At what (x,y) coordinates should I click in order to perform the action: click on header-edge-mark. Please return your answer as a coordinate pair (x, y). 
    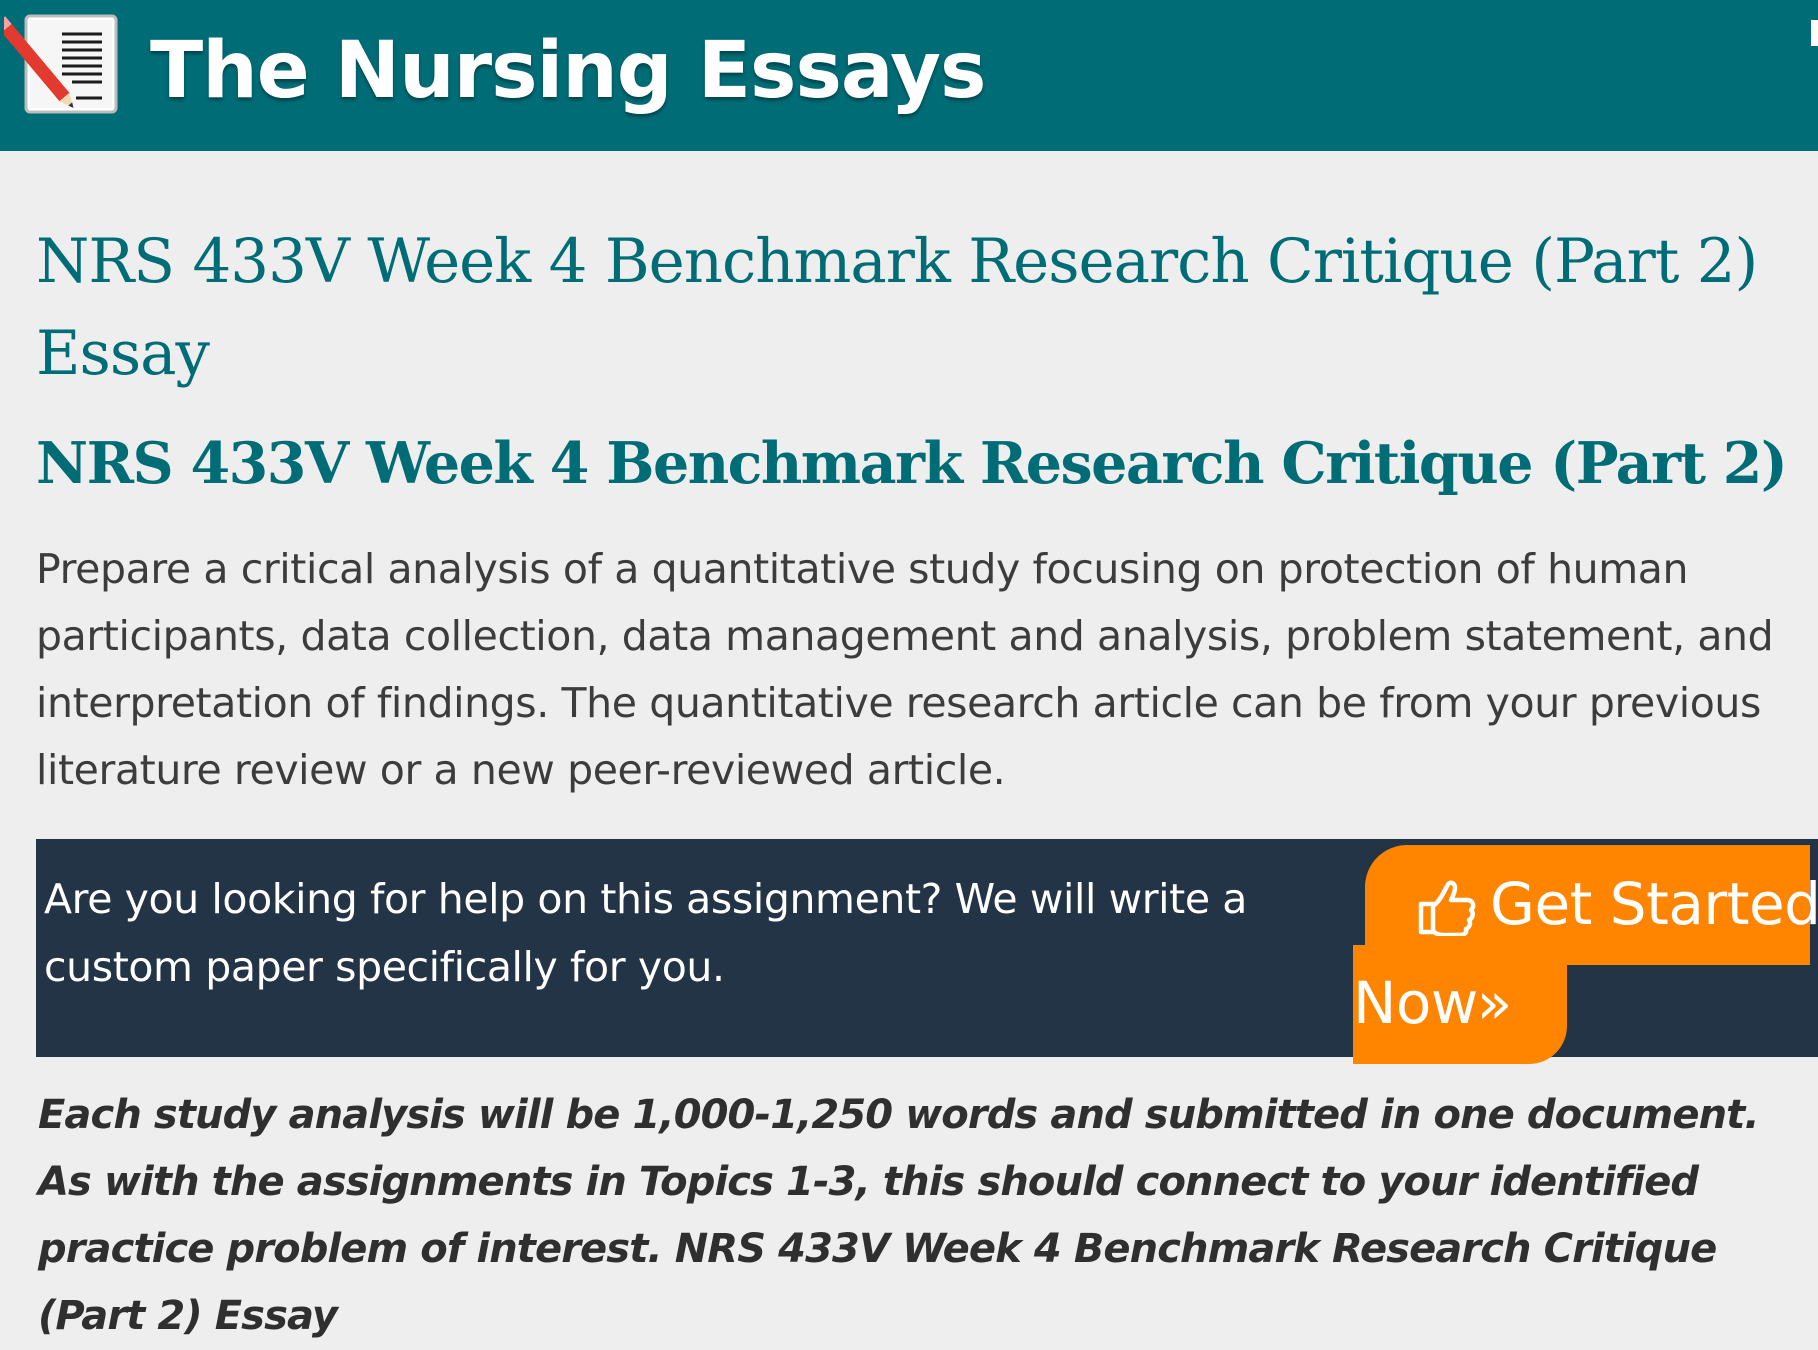
    Looking at the image, I should click on (1814, 33).